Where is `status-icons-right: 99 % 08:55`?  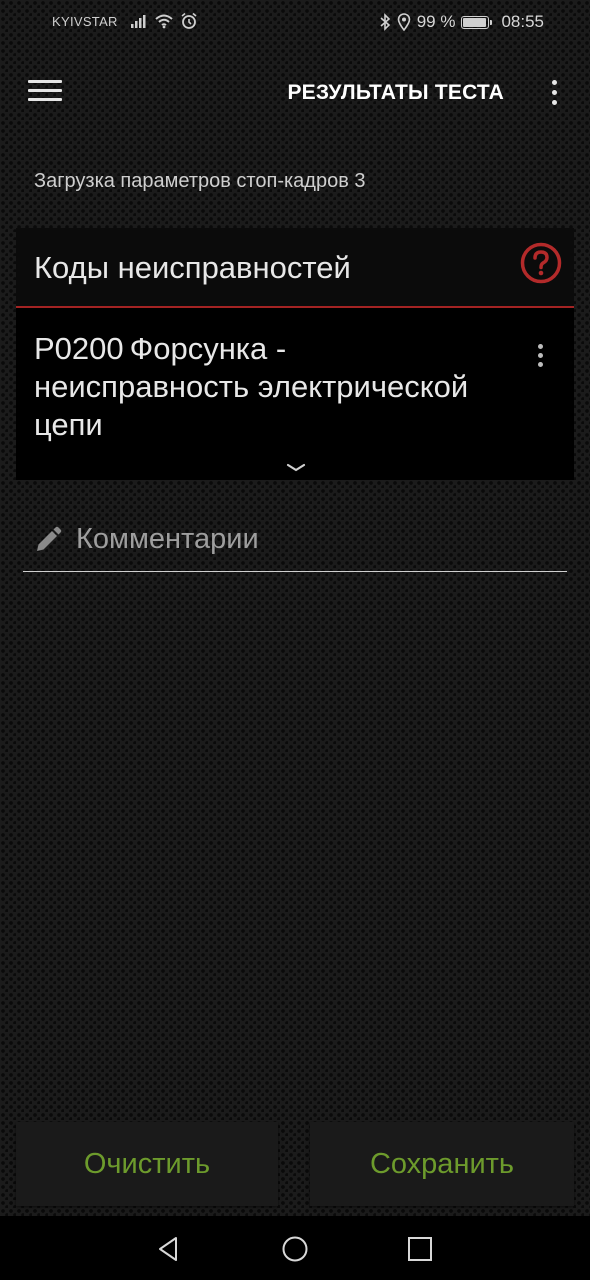
status-icons-right: 99 % 08:55 is located at coordinates (461, 22).